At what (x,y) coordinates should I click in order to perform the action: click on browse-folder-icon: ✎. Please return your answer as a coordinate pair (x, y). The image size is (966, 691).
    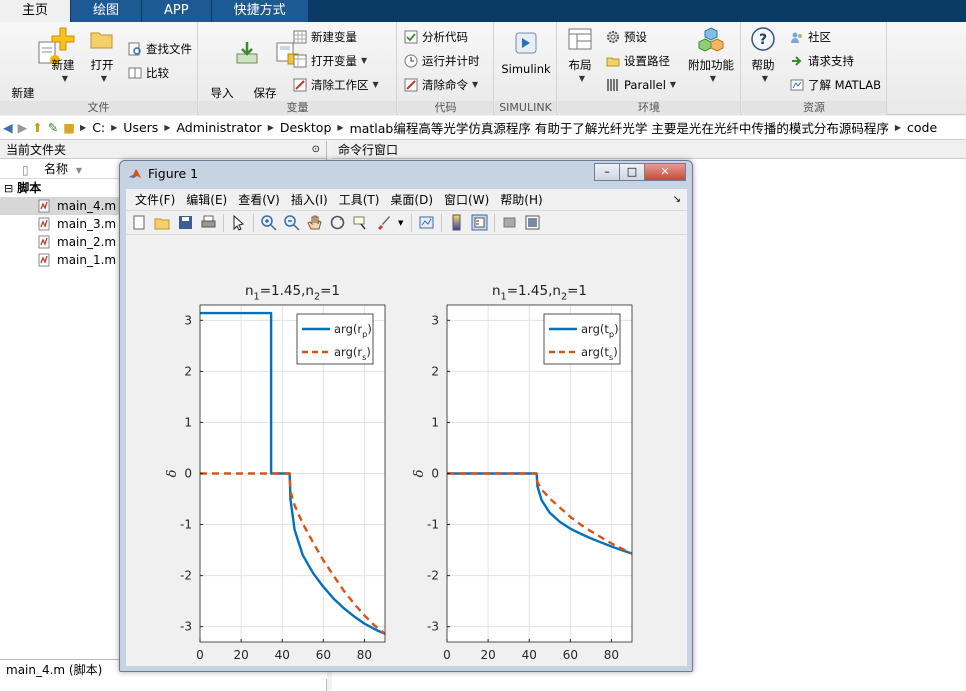
    Looking at the image, I should click on (53, 127).